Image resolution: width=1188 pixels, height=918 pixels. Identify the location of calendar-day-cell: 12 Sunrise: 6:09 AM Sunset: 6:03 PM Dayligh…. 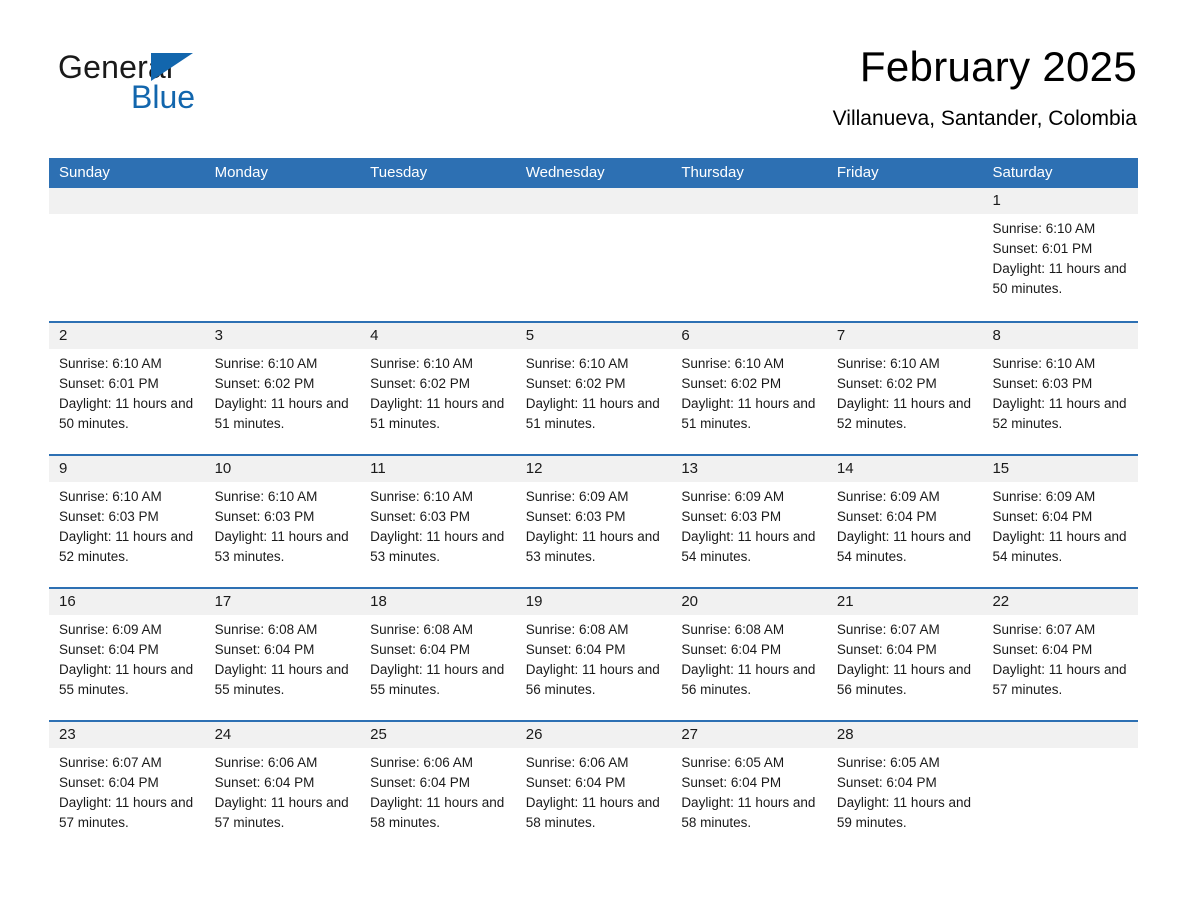
(594, 521).